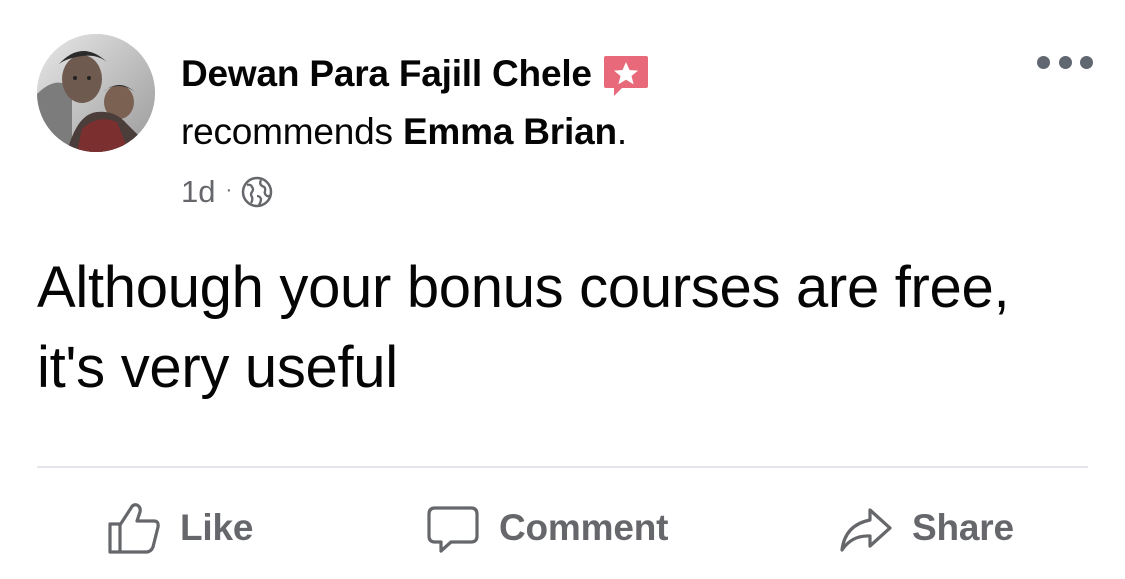 Image resolution: width=1125 pixels, height=579 pixels. What do you see at coordinates (625, 76) in the screenshot?
I see `recommendation-star-icon` at bounding box center [625, 76].